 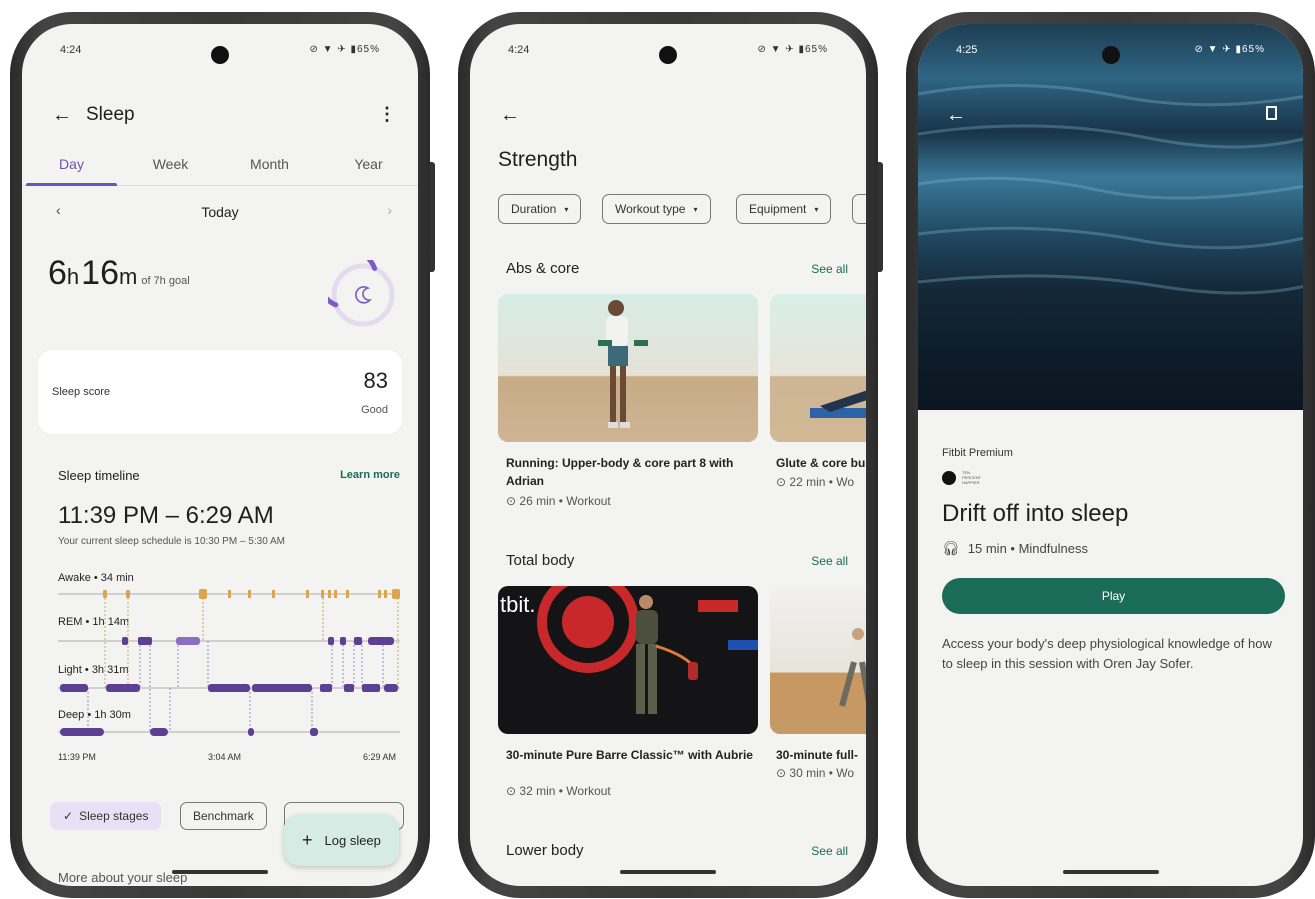 What do you see at coordinates (229, 662) in the screenshot?
I see `sleep-stages-chart` at bounding box center [229, 662].